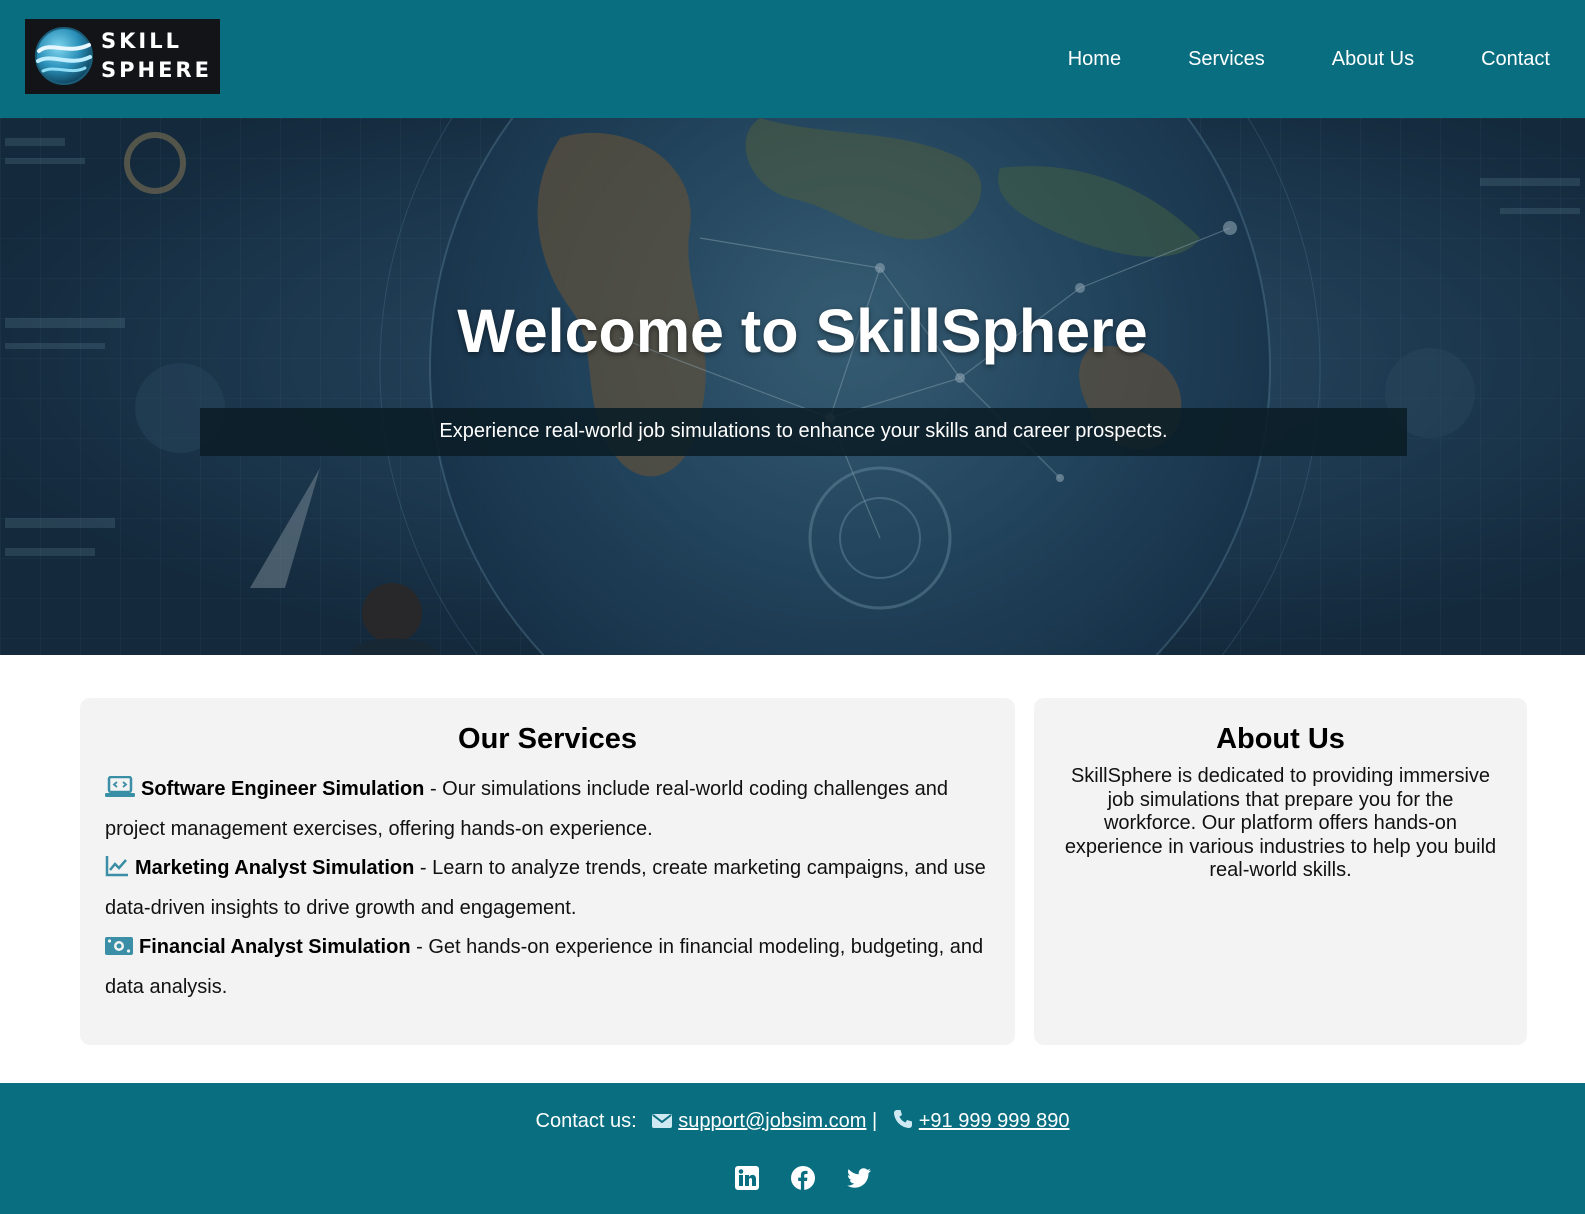 This screenshot has height=1214, width=1585. Describe the element at coordinates (1373, 59) in the screenshot. I see `nav-about-link: About Us` at that location.